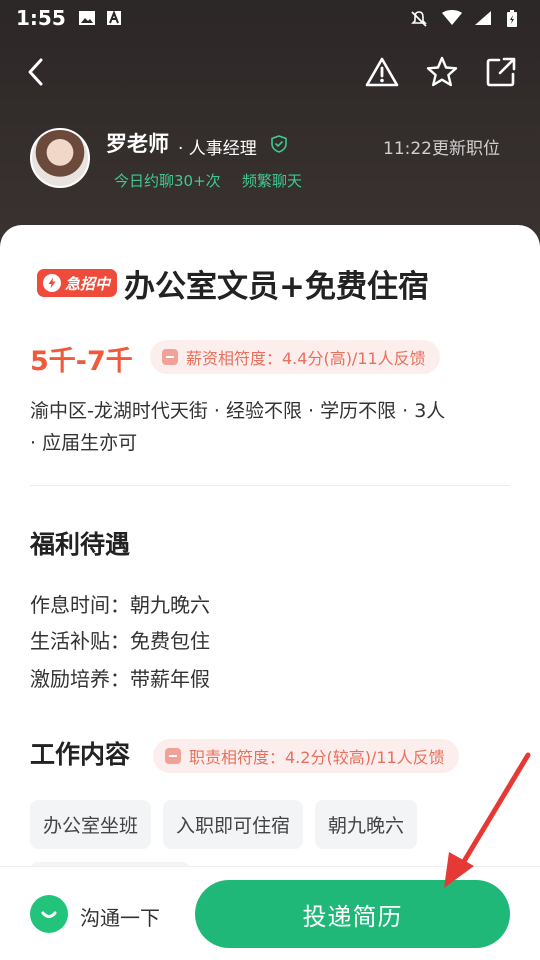 Image resolution: width=540 pixels, height=960 pixels. I want to click on salary-fit-badge: 薪资相符度：4.4分(高)/11人反馈, so click(295, 357).